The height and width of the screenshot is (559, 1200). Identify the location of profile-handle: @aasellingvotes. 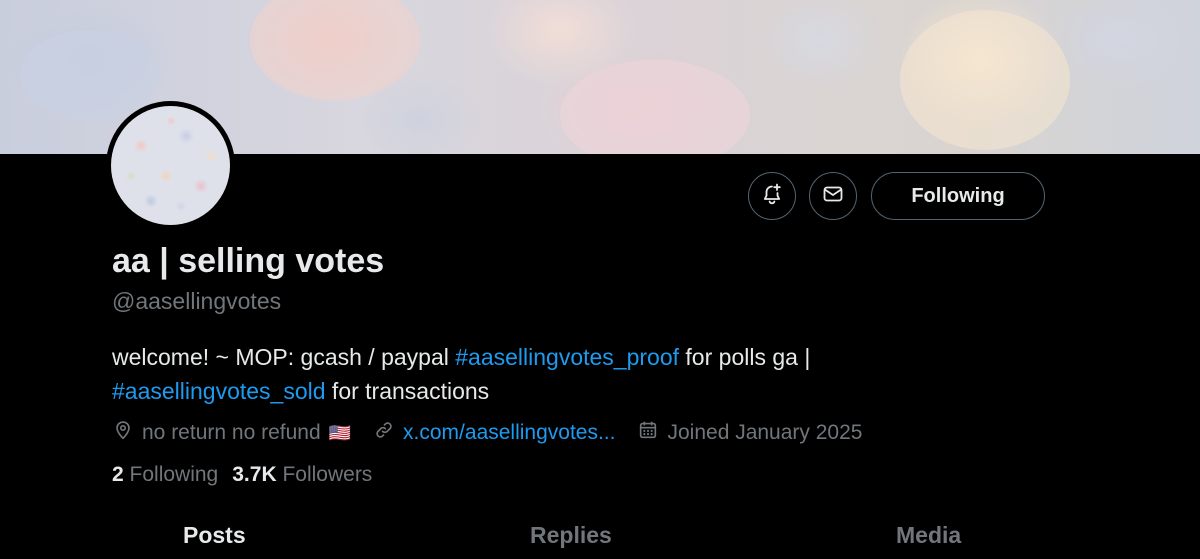
(197, 301).